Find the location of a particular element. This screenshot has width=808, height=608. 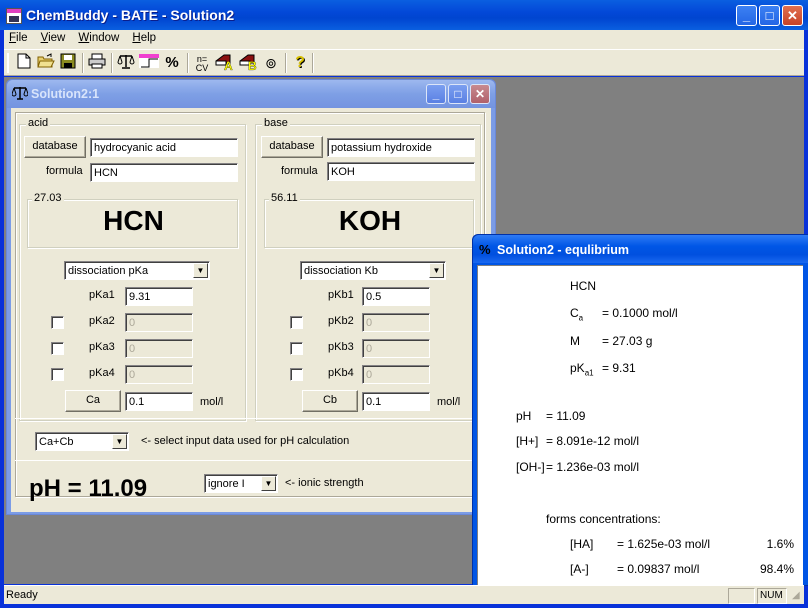

save-button is located at coordinates (68, 63).